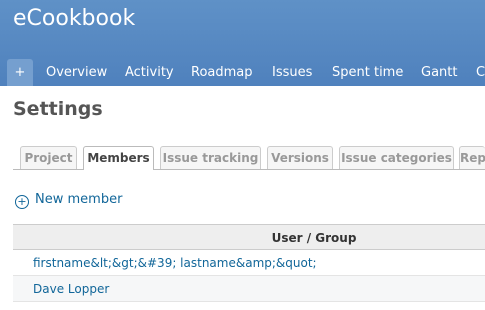 This screenshot has width=485, height=310. What do you see at coordinates (74, 19) in the screenshot?
I see `app-title: eCookbook` at bounding box center [74, 19].